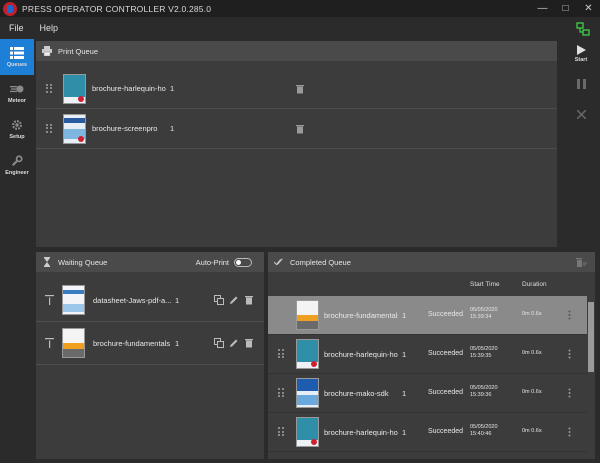 The width and height of the screenshot is (600, 463). What do you see at coordinates (534, 284) in the screenshot?
I see `column-duration: Duration` at bounding box center [534, 284].